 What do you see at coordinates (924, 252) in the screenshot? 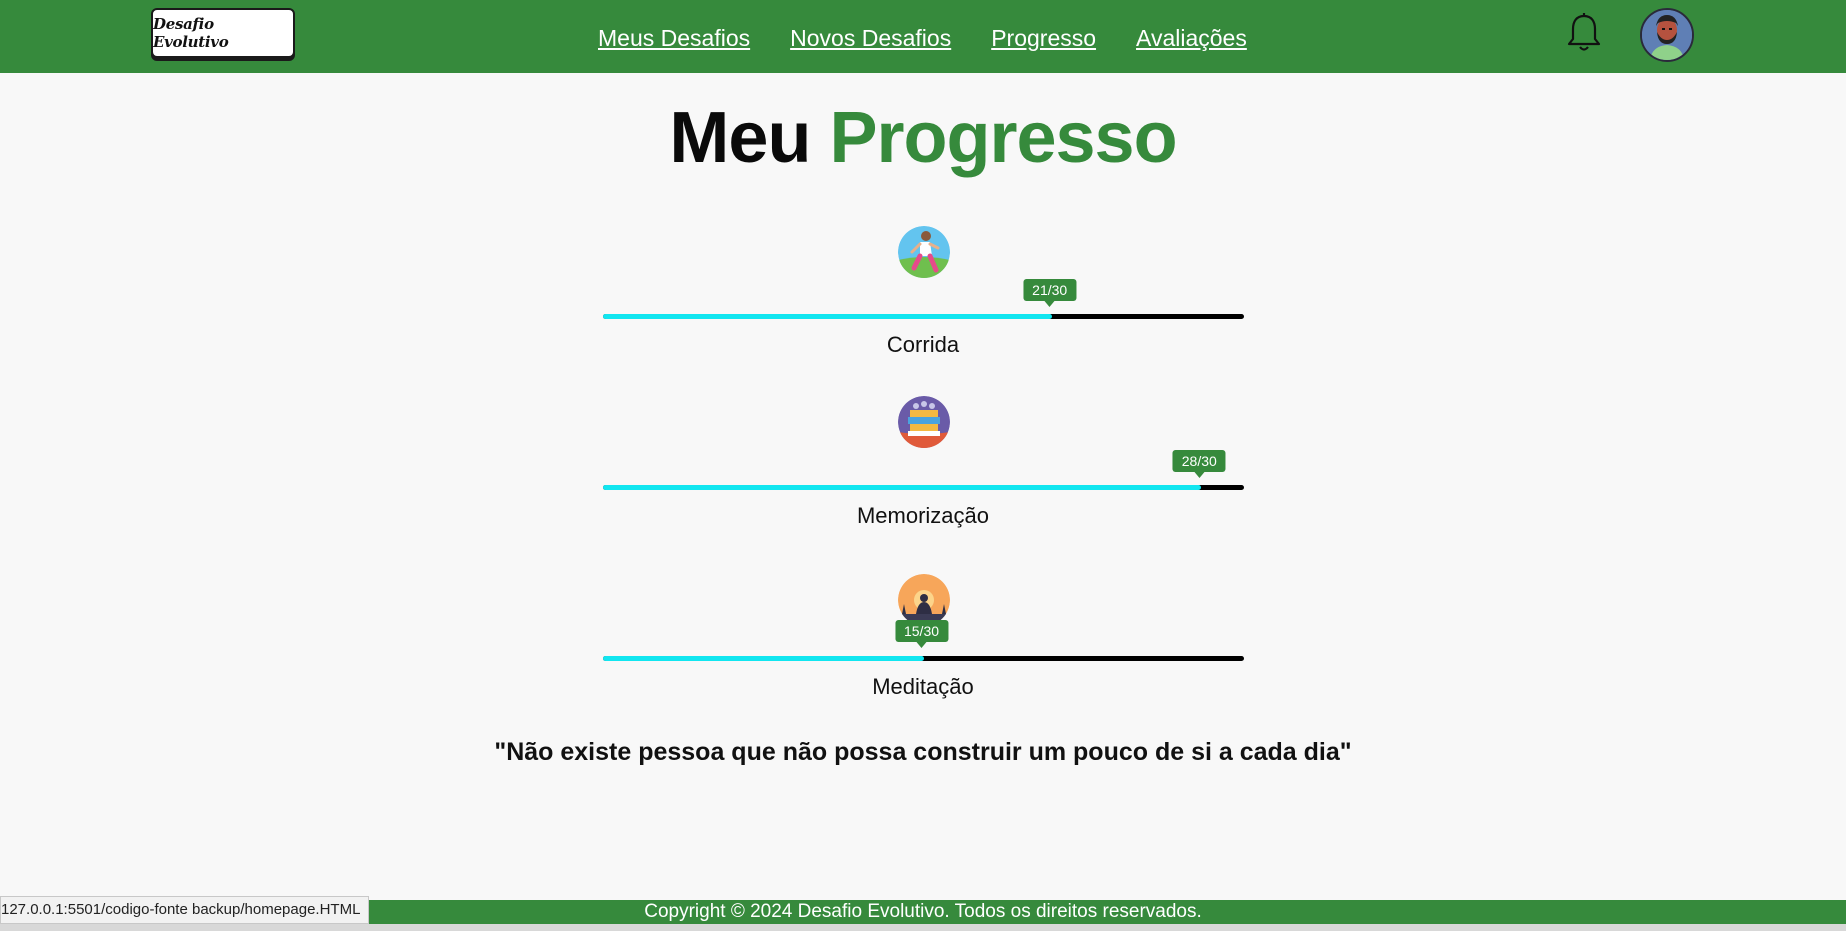
I see `runner-icon` at bounding box center [924, 252].